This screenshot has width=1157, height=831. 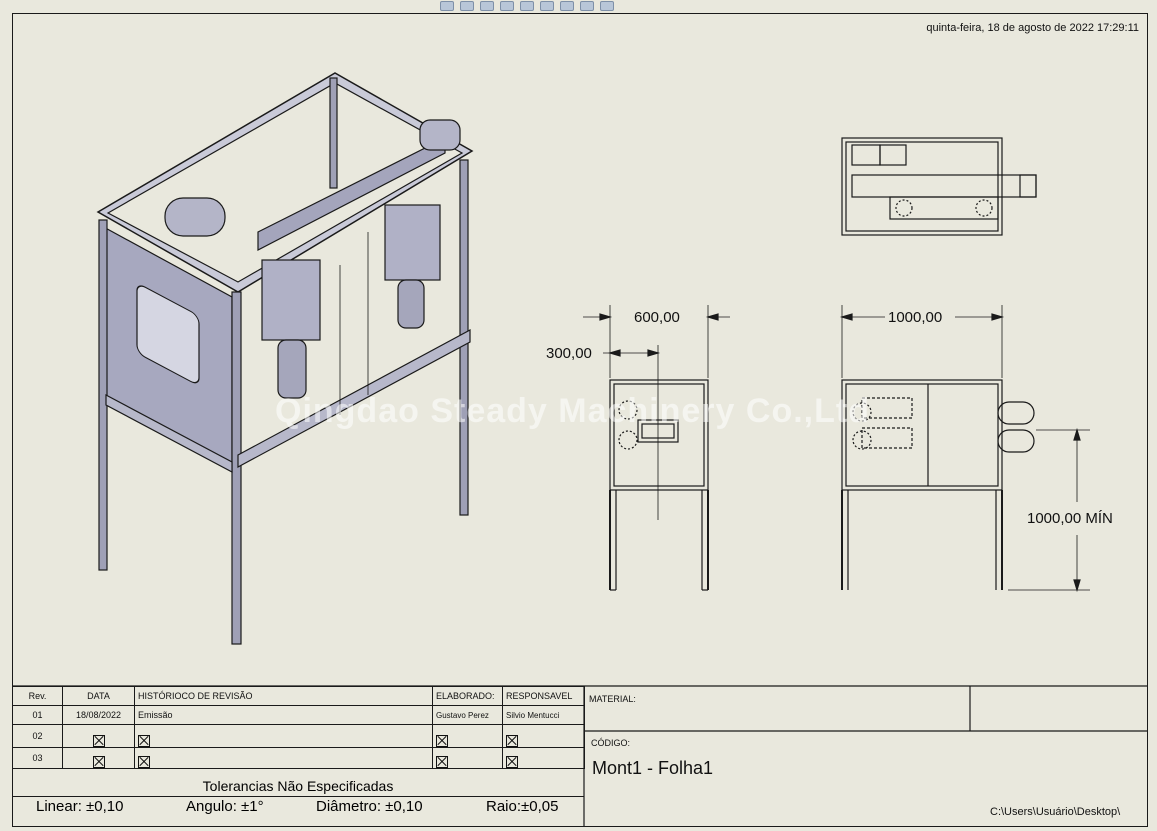 I want to click on col-responsible: RESPONSAVEL, so click(x=543, y=696).